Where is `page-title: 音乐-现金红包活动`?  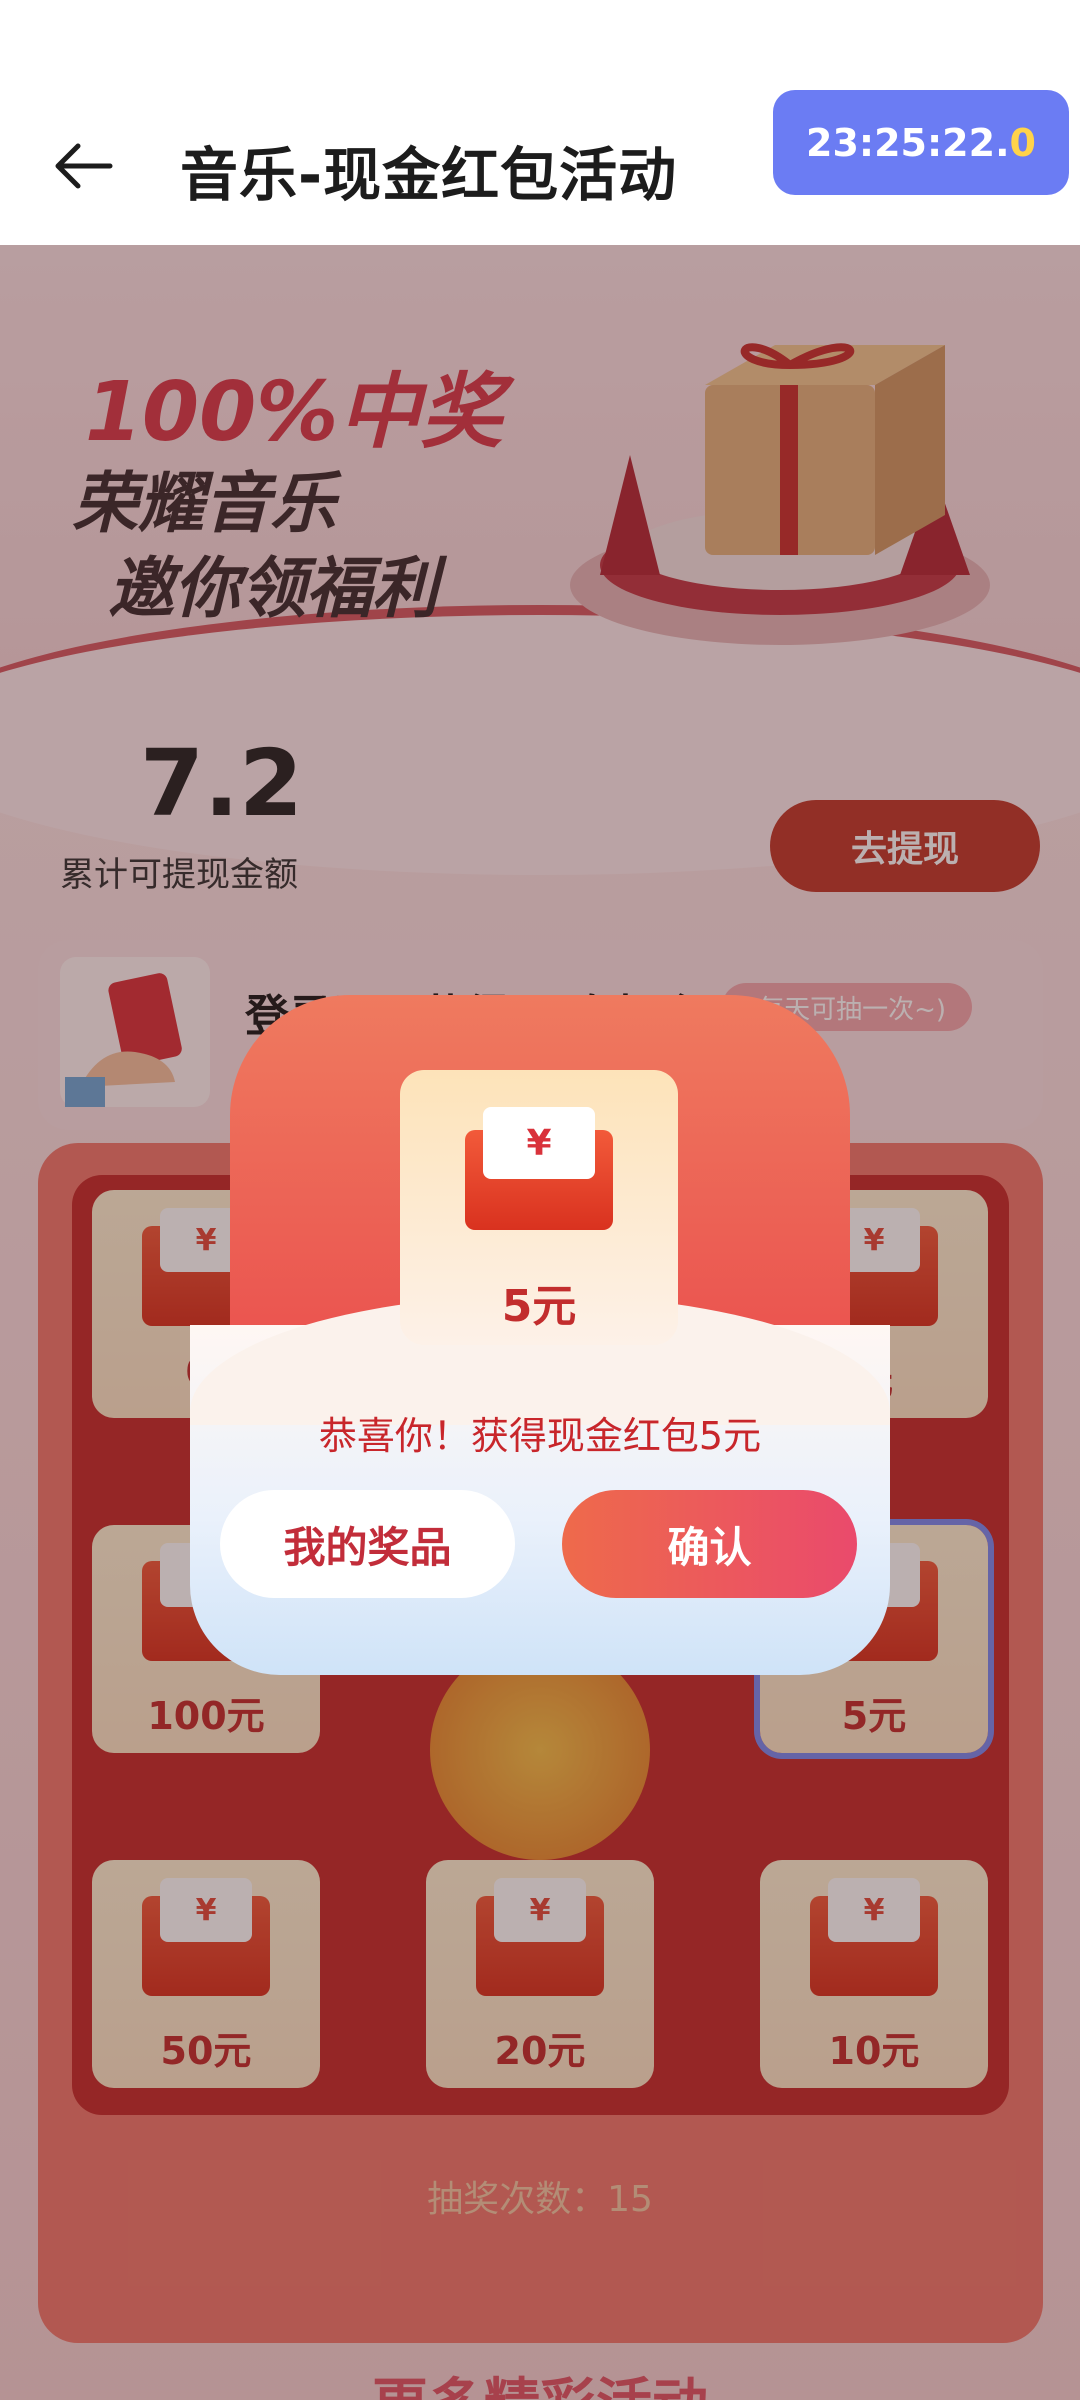
page-title: 音乐-现金红包活动 is located at coordinates (429, 175).